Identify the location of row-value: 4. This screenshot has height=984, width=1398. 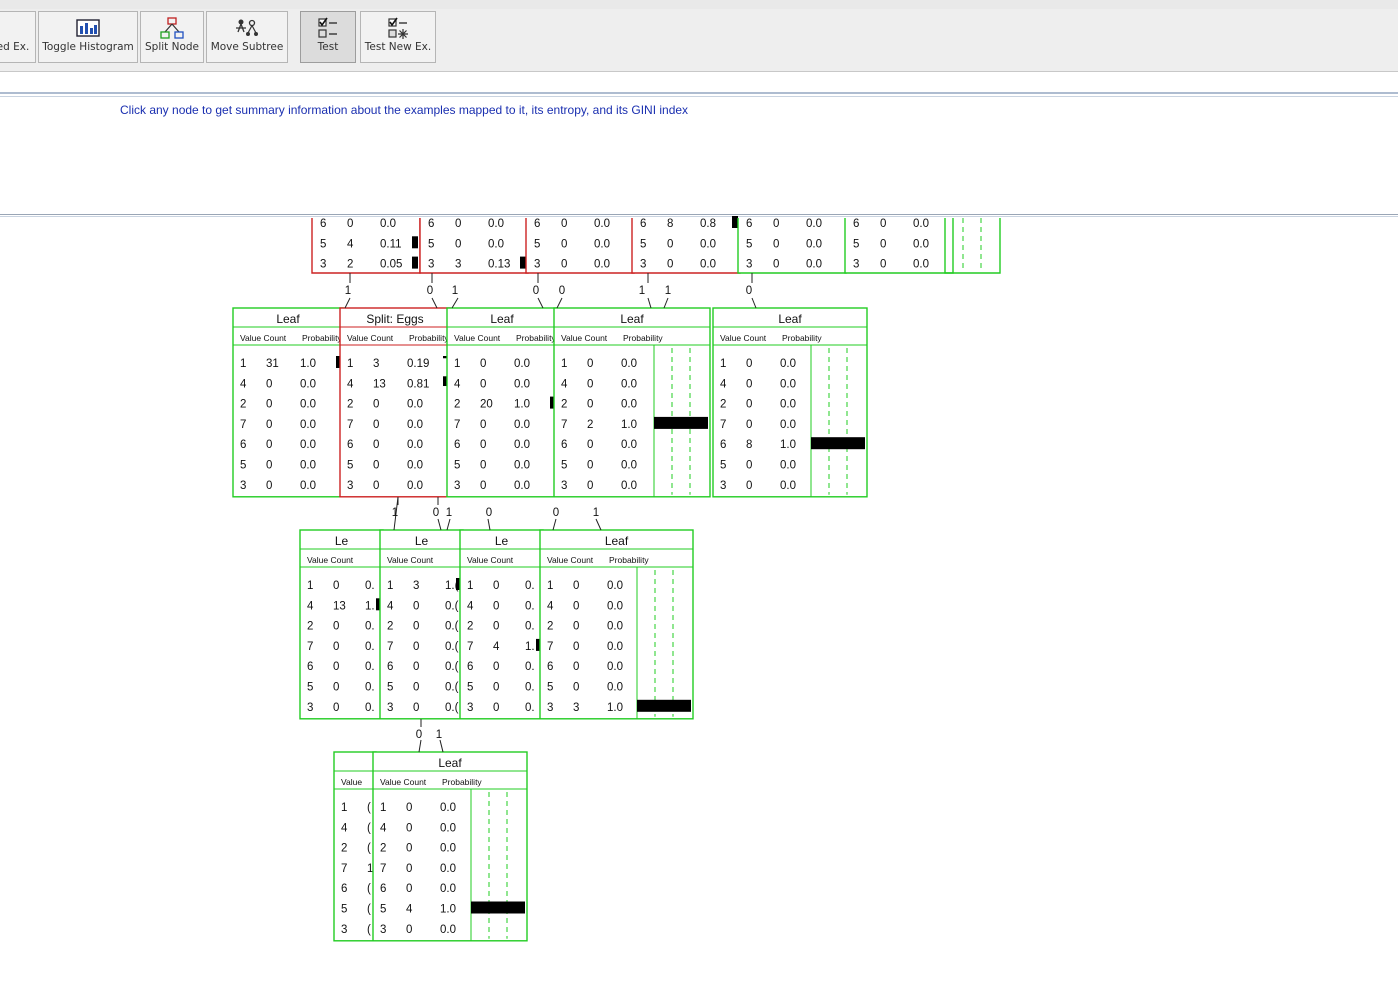
(550, 606).